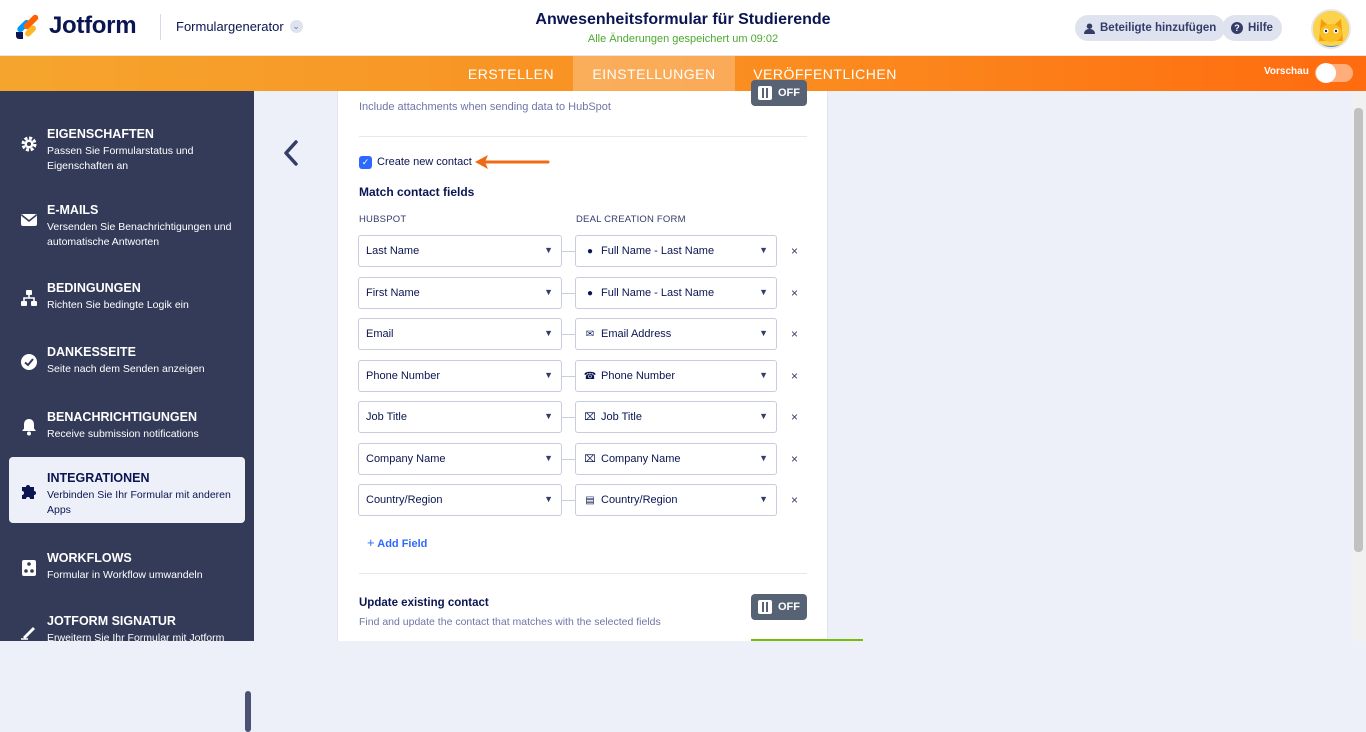  I want to click on sidebar-item-desc: Erweitern Sie Ihr Formular mit Jotform, so click(136, 638).